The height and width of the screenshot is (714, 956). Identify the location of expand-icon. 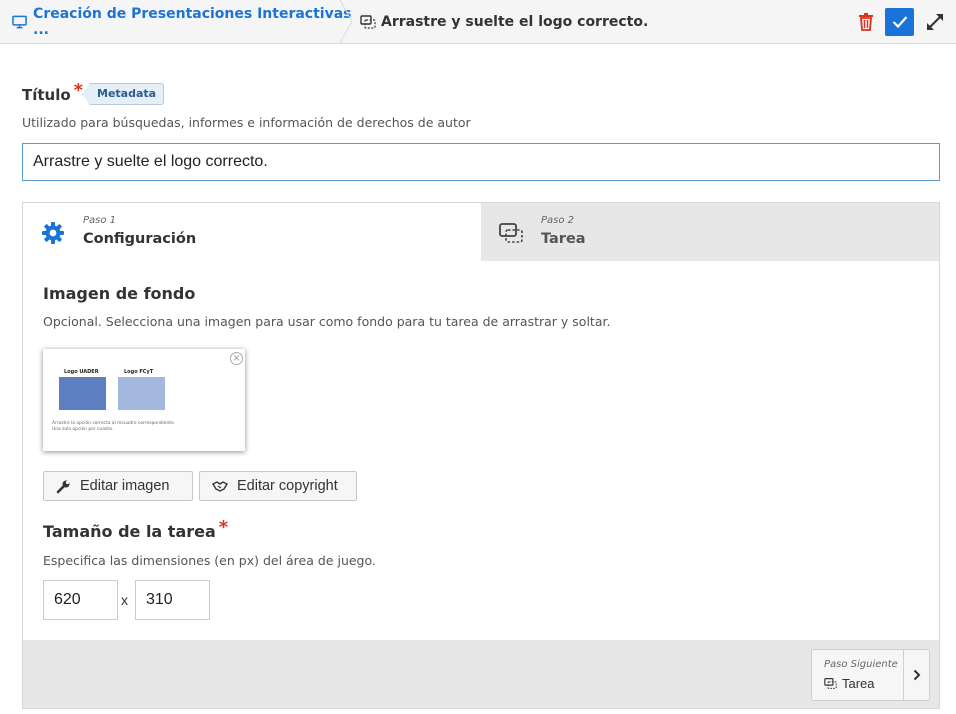
(935, 22).